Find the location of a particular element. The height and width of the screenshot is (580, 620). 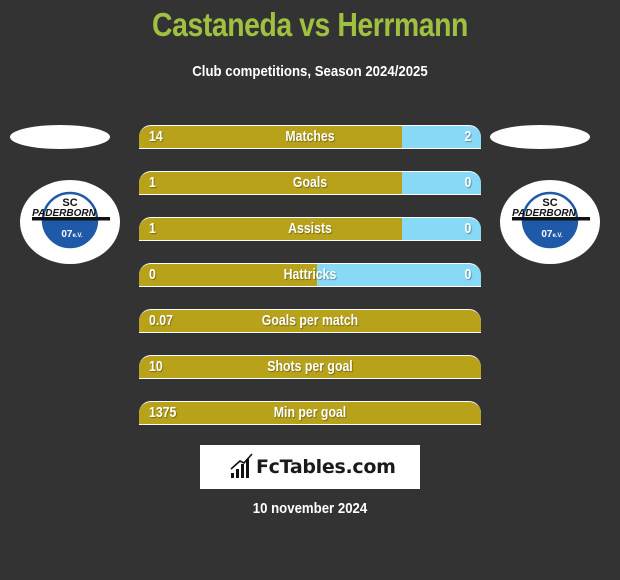

right-value: 2 is located at coordinates (467, 136).